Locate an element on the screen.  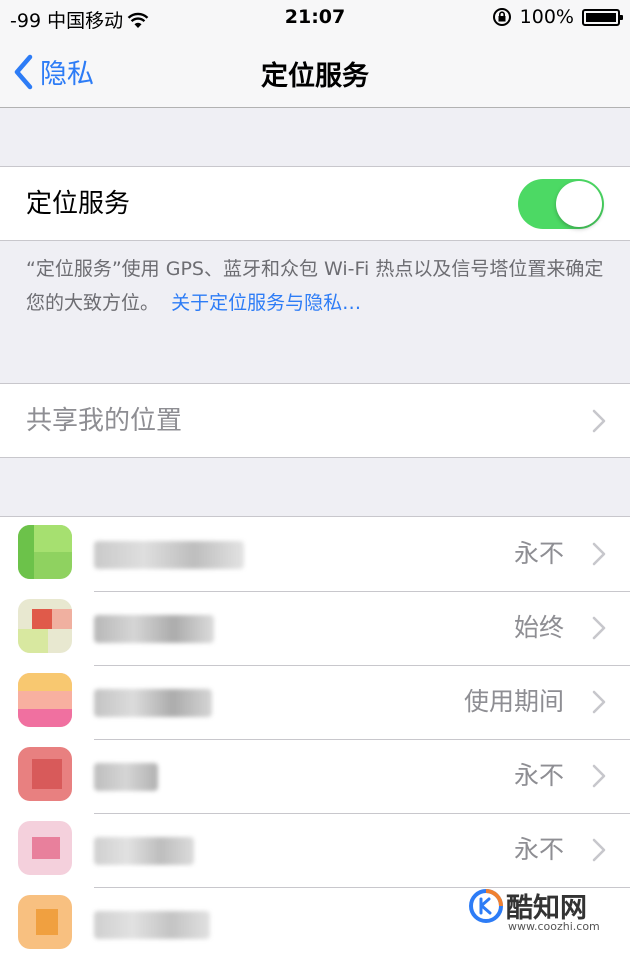
page-title: 定位服务 is located at coordinates (315, 76).